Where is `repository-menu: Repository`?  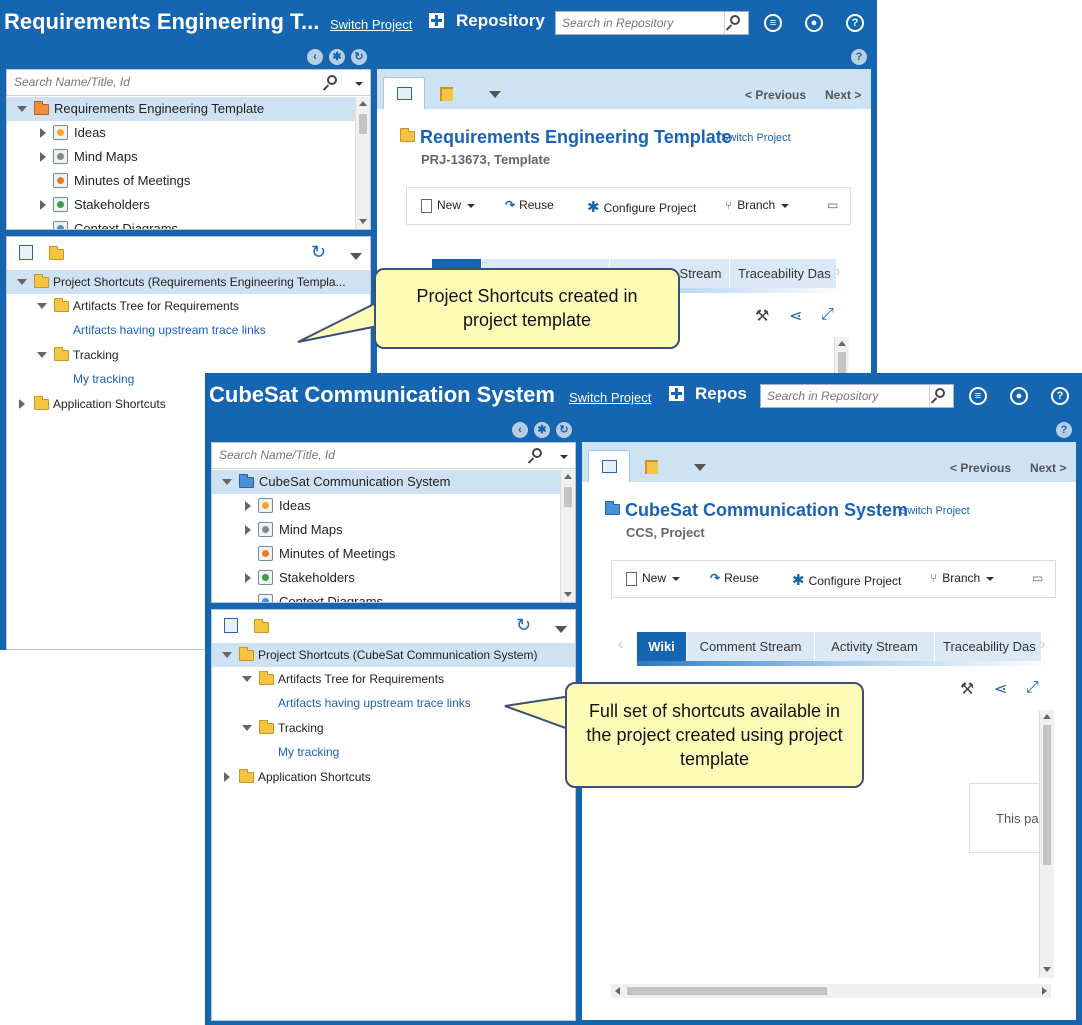
repository-menu: Repository is located at coordinates (500, 21).